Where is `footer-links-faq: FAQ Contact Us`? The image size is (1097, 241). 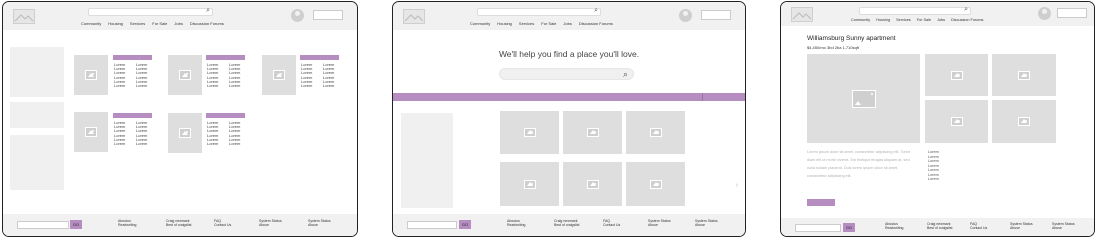 footer-links-faq: FAQ Contact Us is located at coordinates (979, 226).